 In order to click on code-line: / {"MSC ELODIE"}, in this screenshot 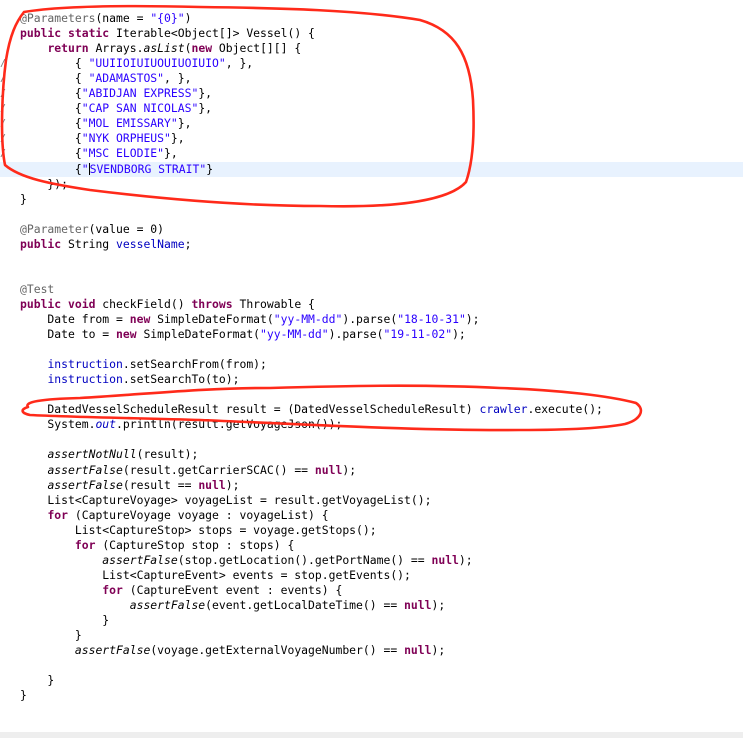, I will do `click(371, 153)`.